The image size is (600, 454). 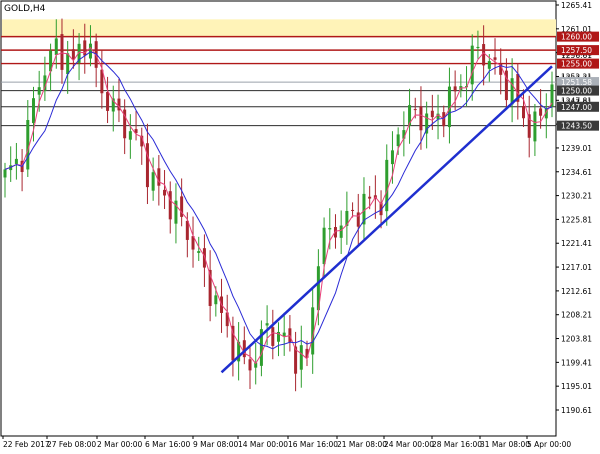 I want to click on y-tick-label: 1195.01, so click(x=576, y=386).